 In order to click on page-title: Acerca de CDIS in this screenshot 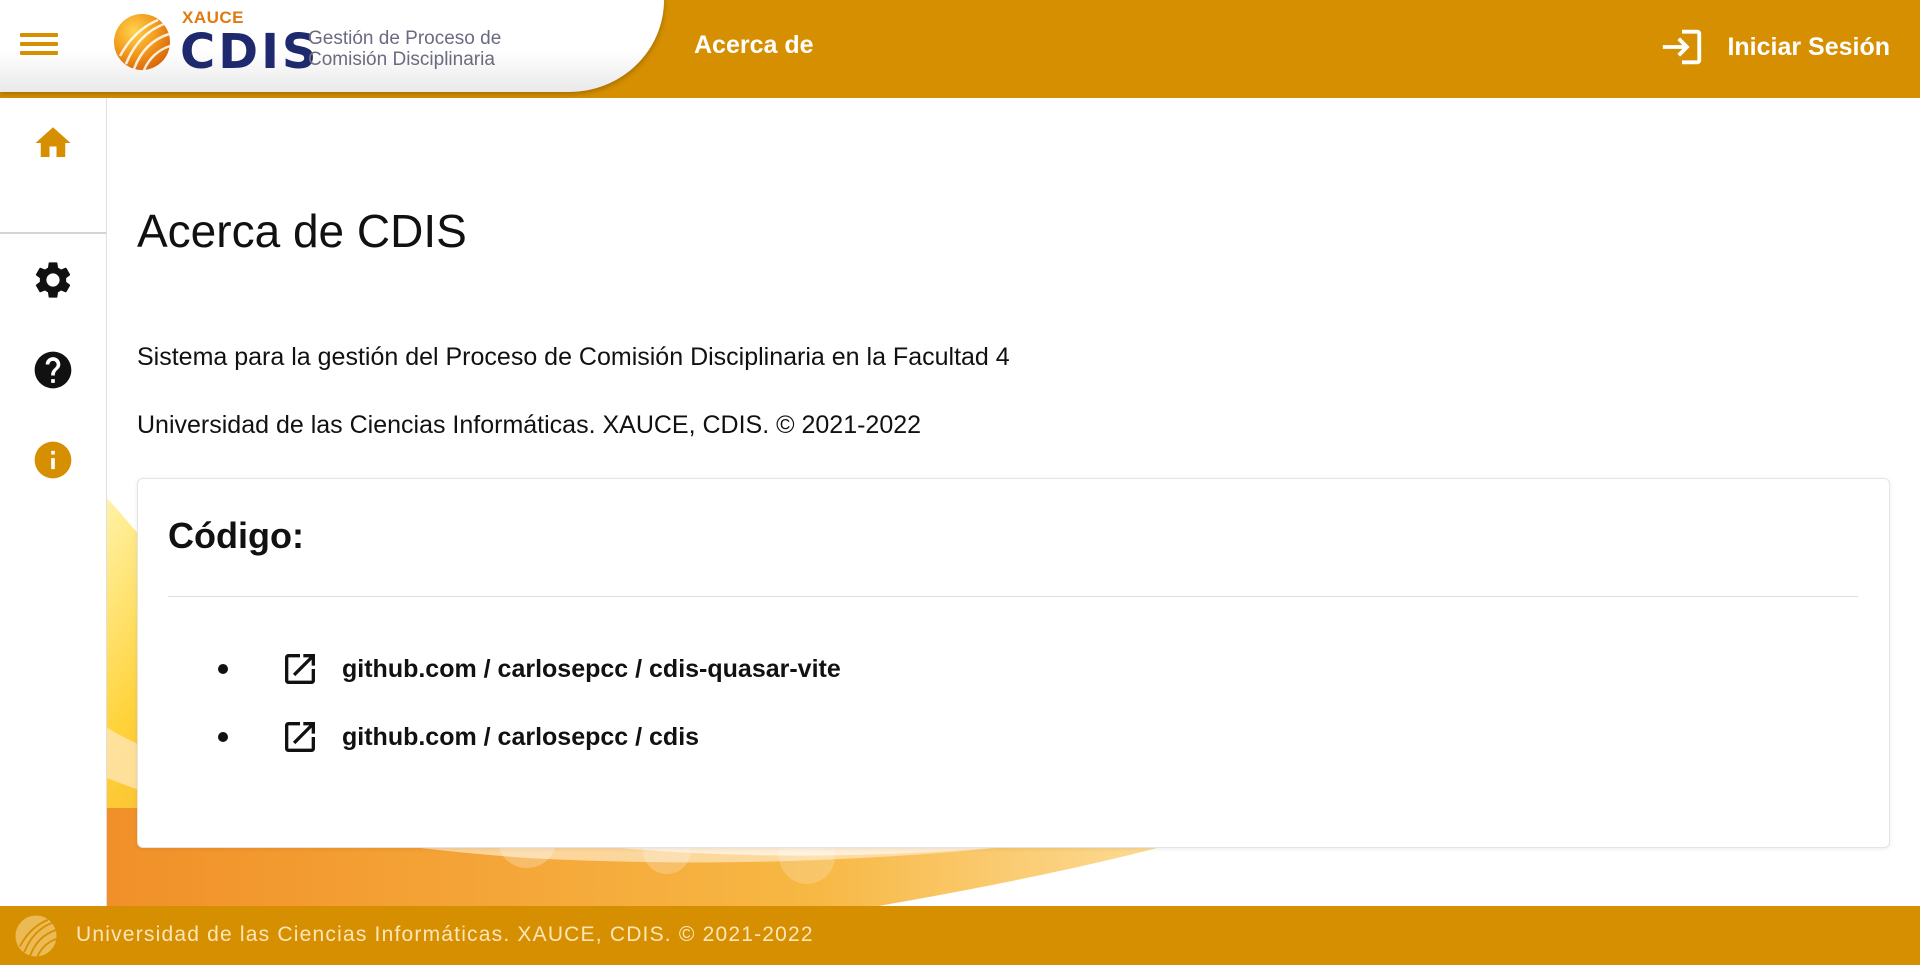, I will do `click(302, 231)`.